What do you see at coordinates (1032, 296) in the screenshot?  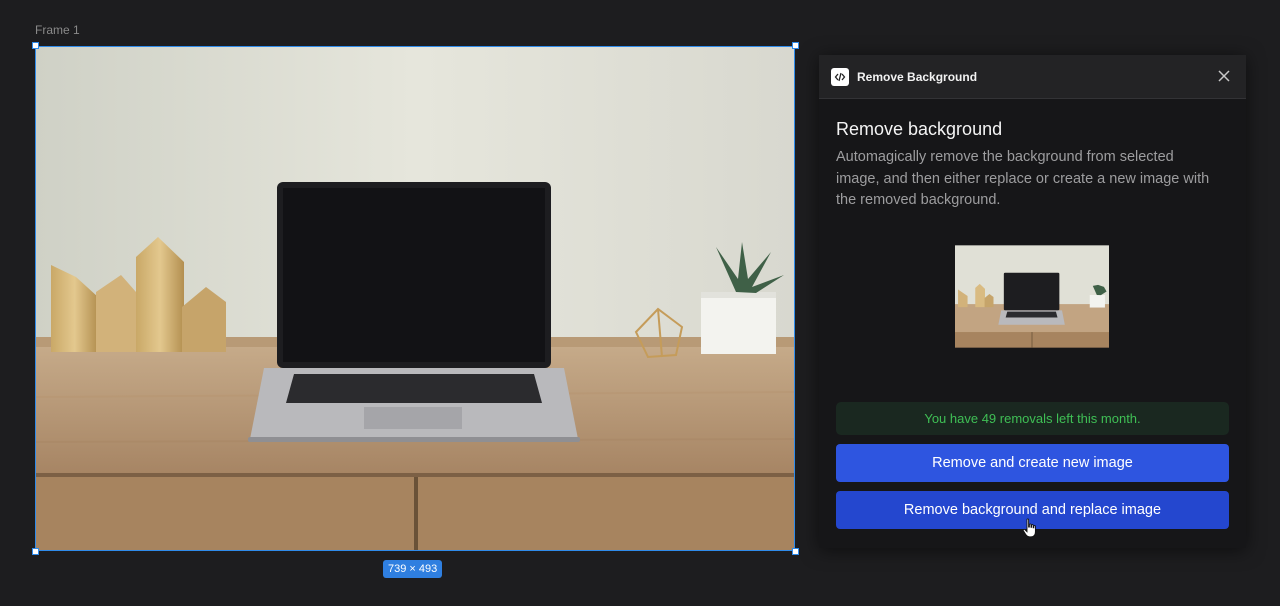 I see `selected-image-thumbnail` at bounding box center [1032, 296].